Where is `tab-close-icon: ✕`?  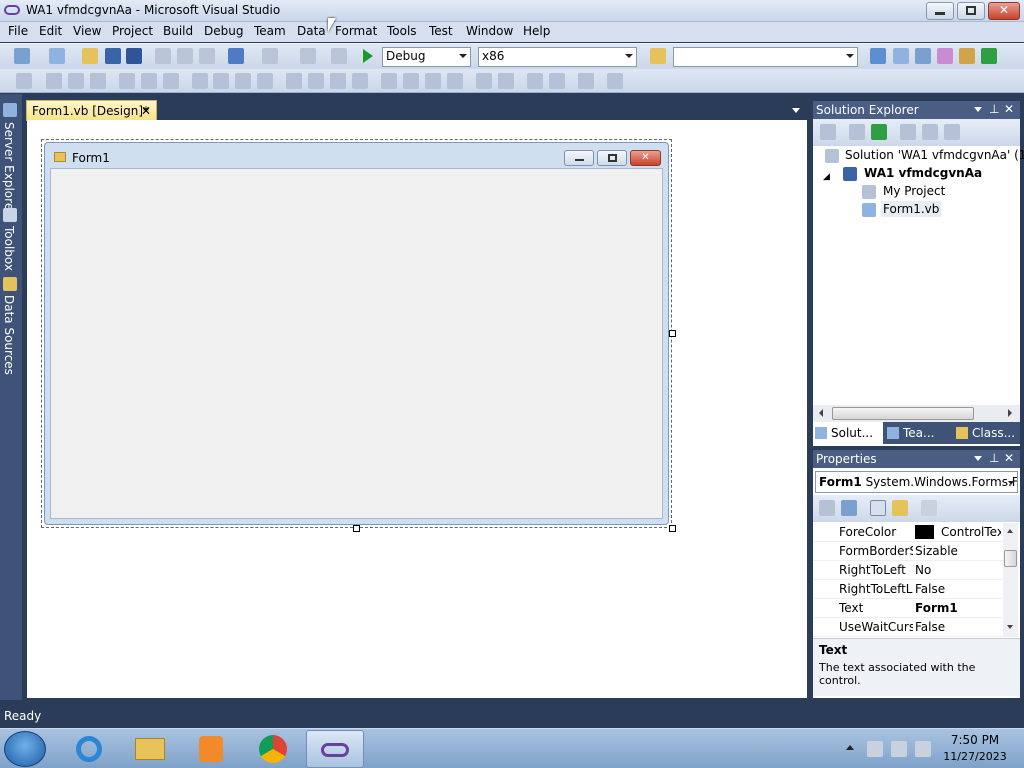 tab-close-icon: ✕ is located at coordinates (146, 111).